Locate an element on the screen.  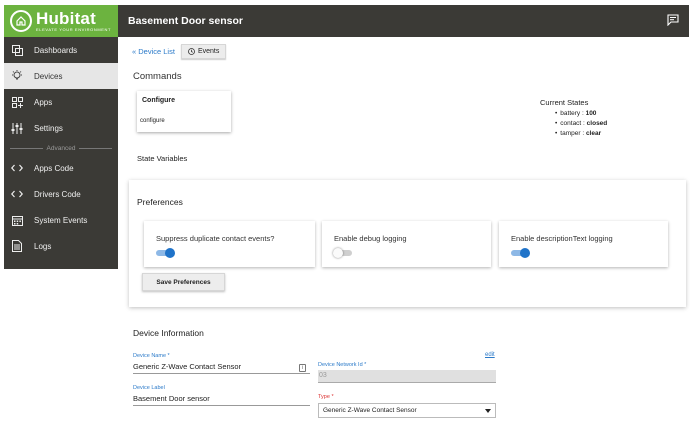
sidebar-item-label: Apps Code is located at coordinates (54, 168).